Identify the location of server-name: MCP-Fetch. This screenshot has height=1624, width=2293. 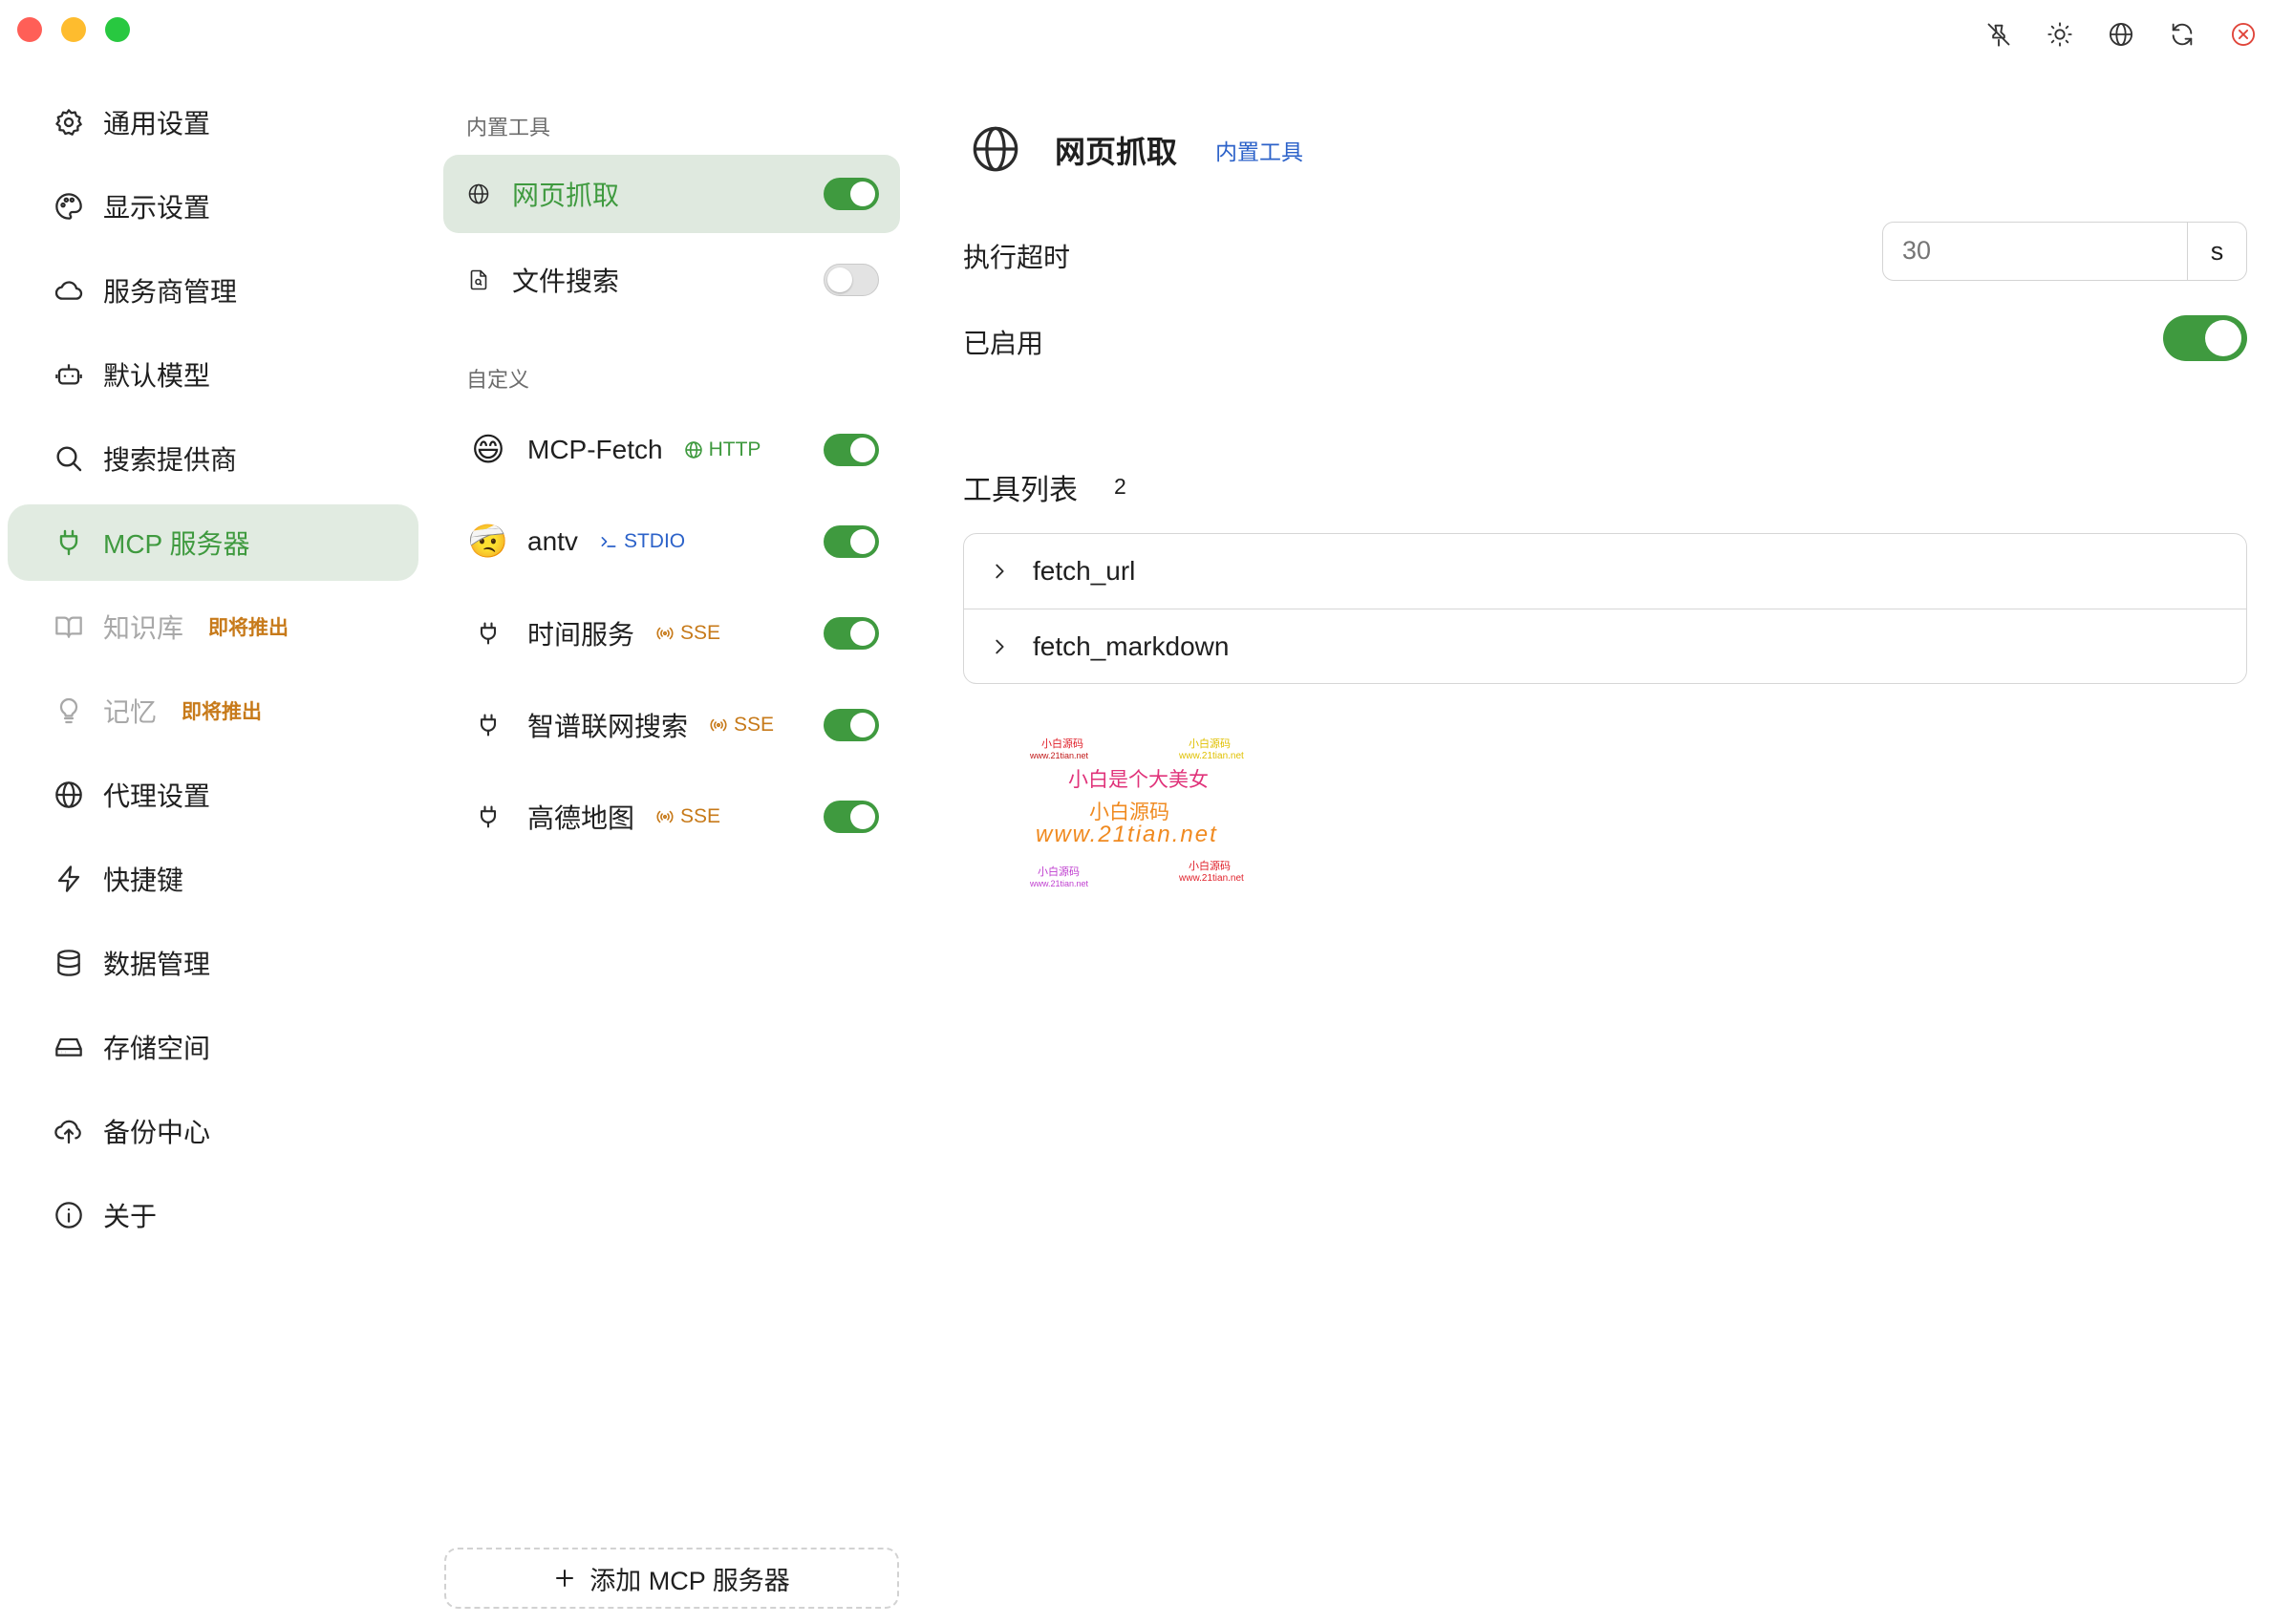
(595, 450).